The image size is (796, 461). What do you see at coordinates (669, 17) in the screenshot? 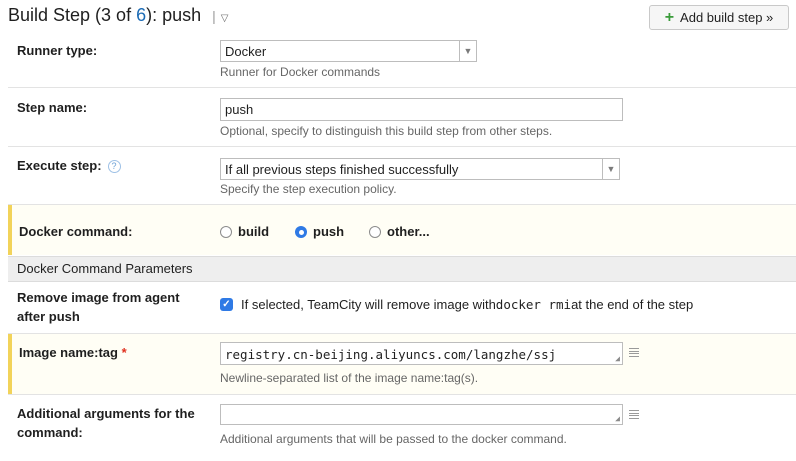
I see `plus-icon: +` at bounding box center [669, 17].